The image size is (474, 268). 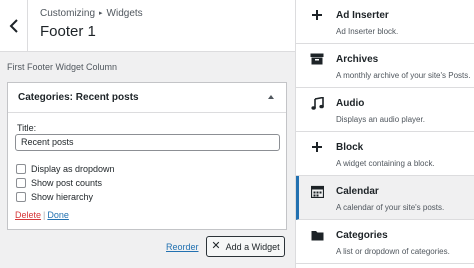 What do you see at coordinates (357, 59) in the screenshot?
I see `widget-option-name: Archives` at bounding box center [357, 59].